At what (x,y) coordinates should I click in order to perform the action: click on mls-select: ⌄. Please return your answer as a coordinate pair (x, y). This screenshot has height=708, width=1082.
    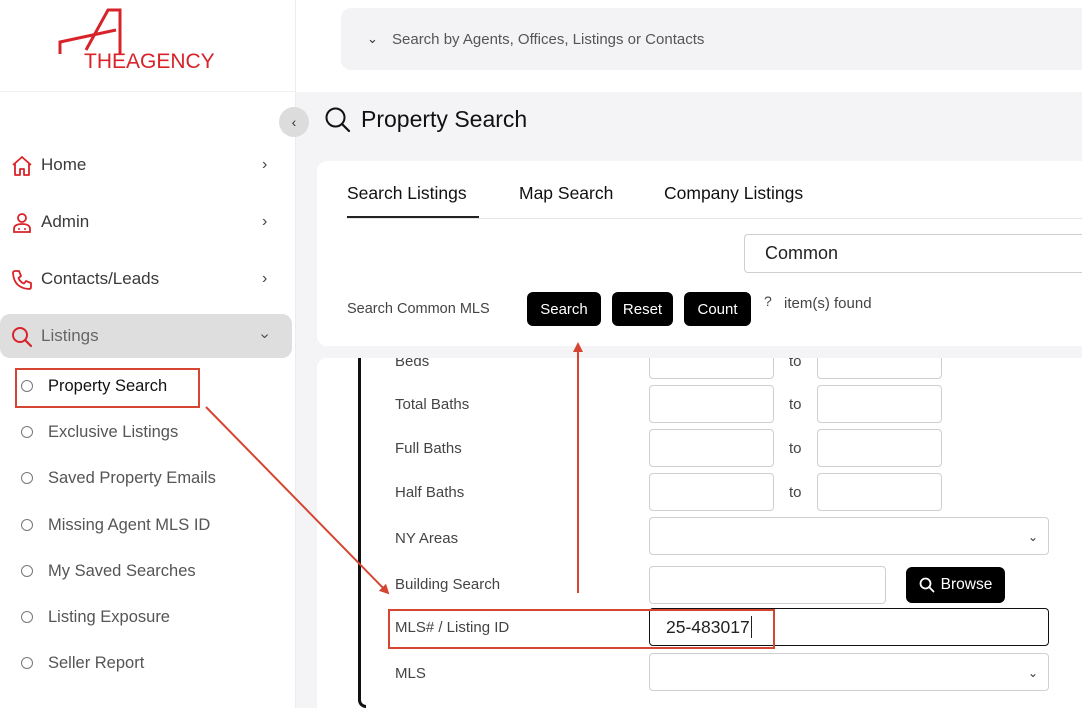
    Looking at the image, I should click on (849, 672).